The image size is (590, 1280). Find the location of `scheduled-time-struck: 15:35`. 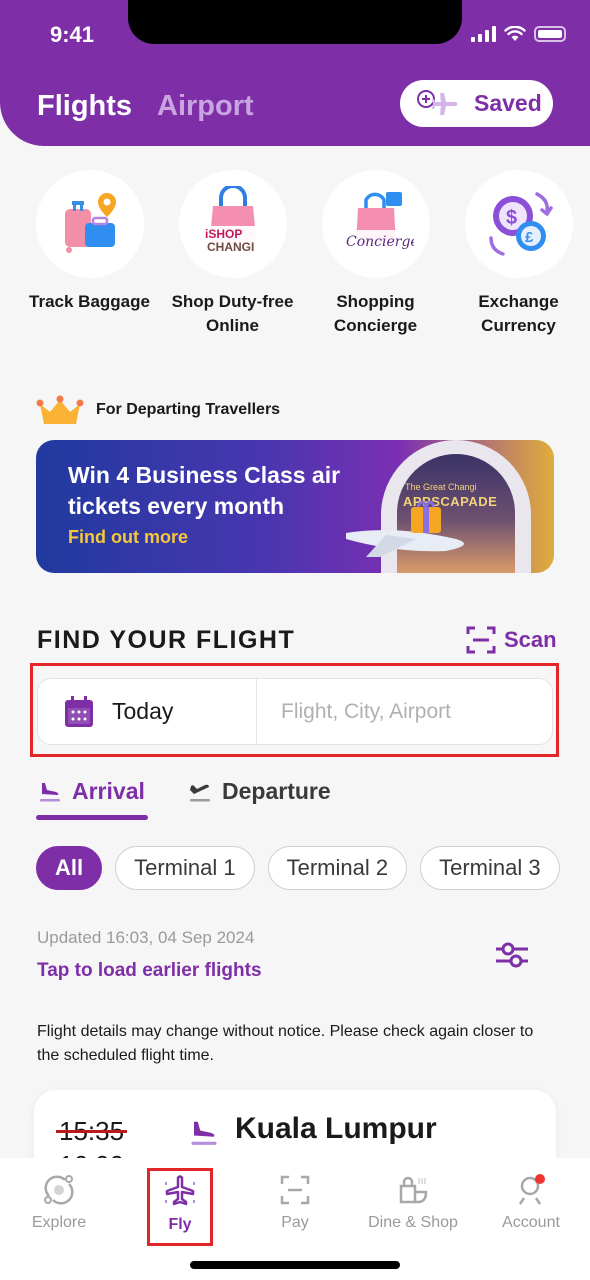

scheduled-time-struck: 15:35 is located at coordinates (91, 1131).